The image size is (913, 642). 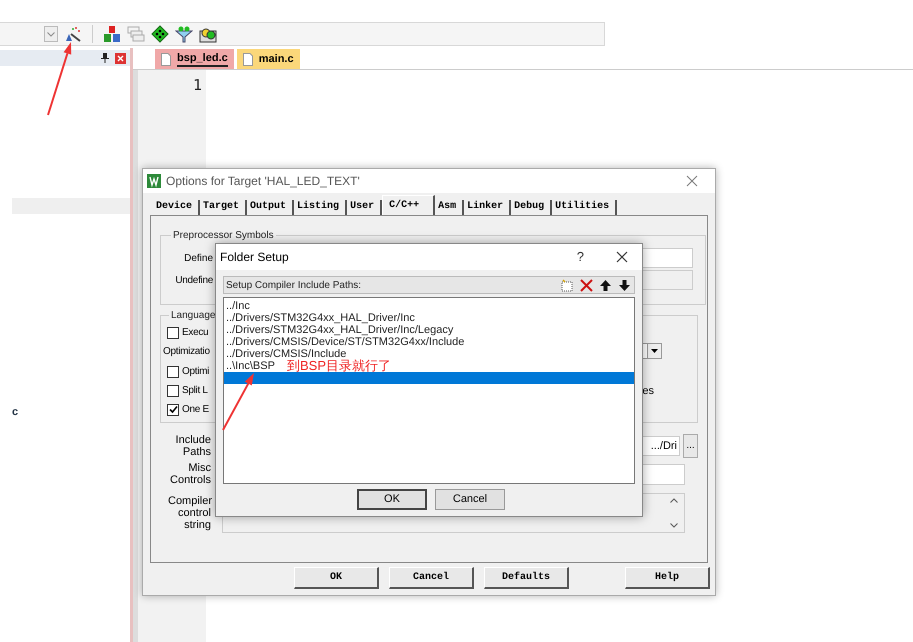 What do you see at coordinates (196, 372) in the screenshot?
I see `checkbox-label: Optimi` at bounding box center [196, 372].